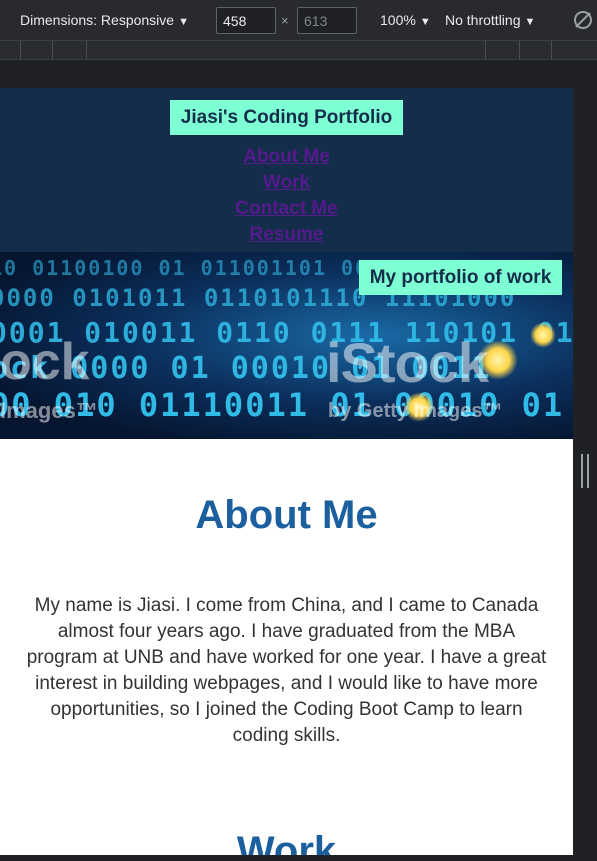 This screenshot has height=861, width=597. Describe the element at coordinates (327, 20) in the screenshot. I see `height-input` at that location.